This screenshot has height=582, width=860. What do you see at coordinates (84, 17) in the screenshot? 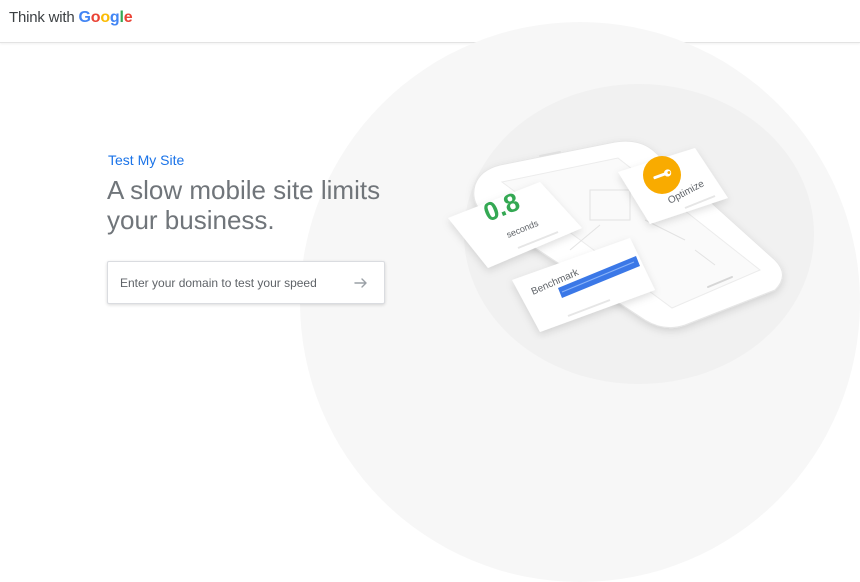
I see `logo-letter: G` at bounding box center [84, 17].